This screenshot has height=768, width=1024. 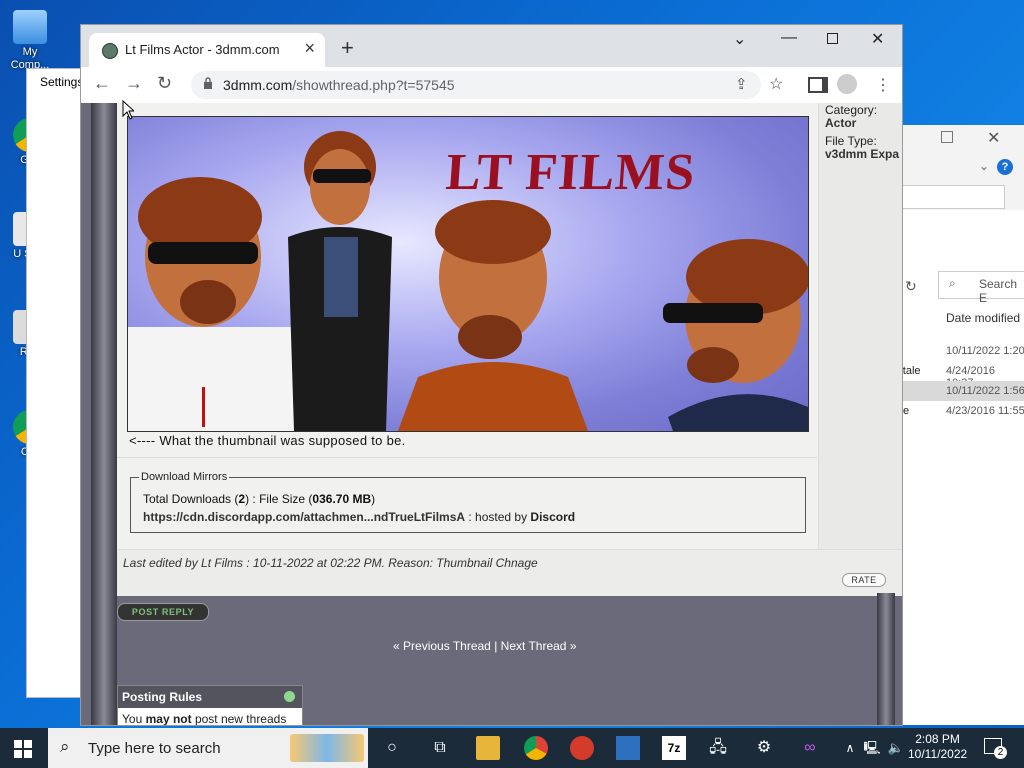 I want to click on forward-button: →, so click(x=134, y=83).